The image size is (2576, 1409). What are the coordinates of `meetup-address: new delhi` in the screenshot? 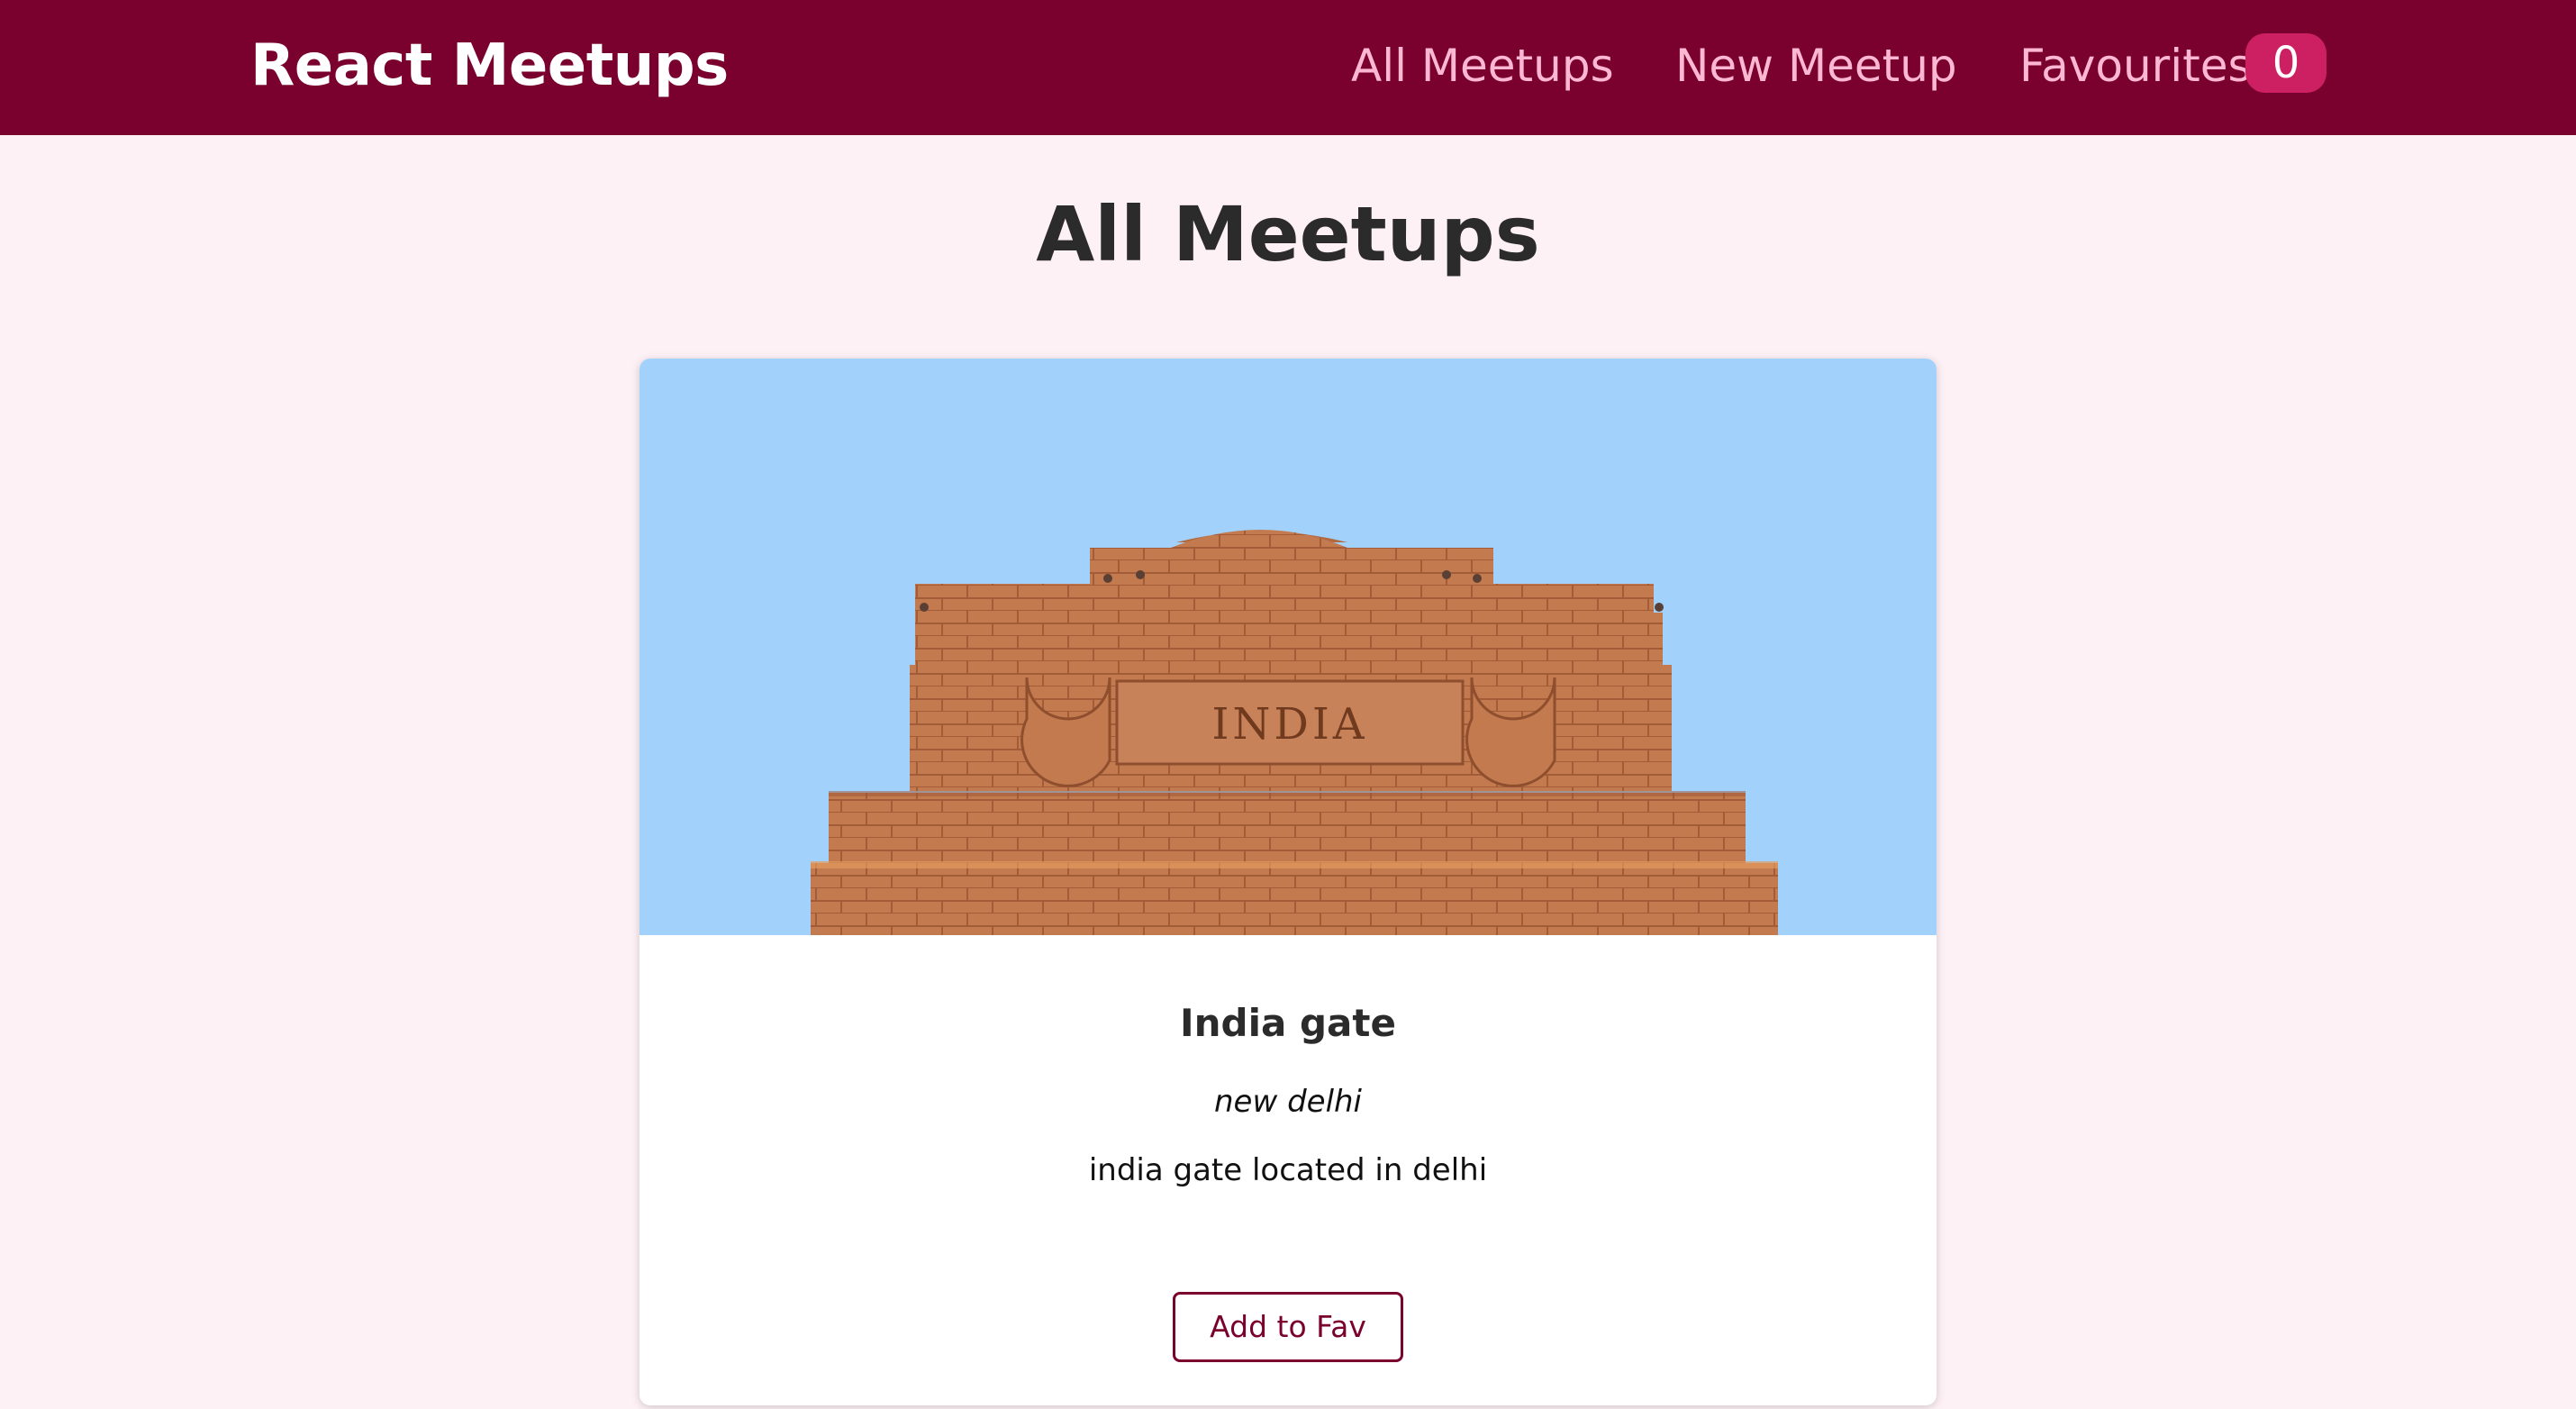 It's located at (1288, 1102).